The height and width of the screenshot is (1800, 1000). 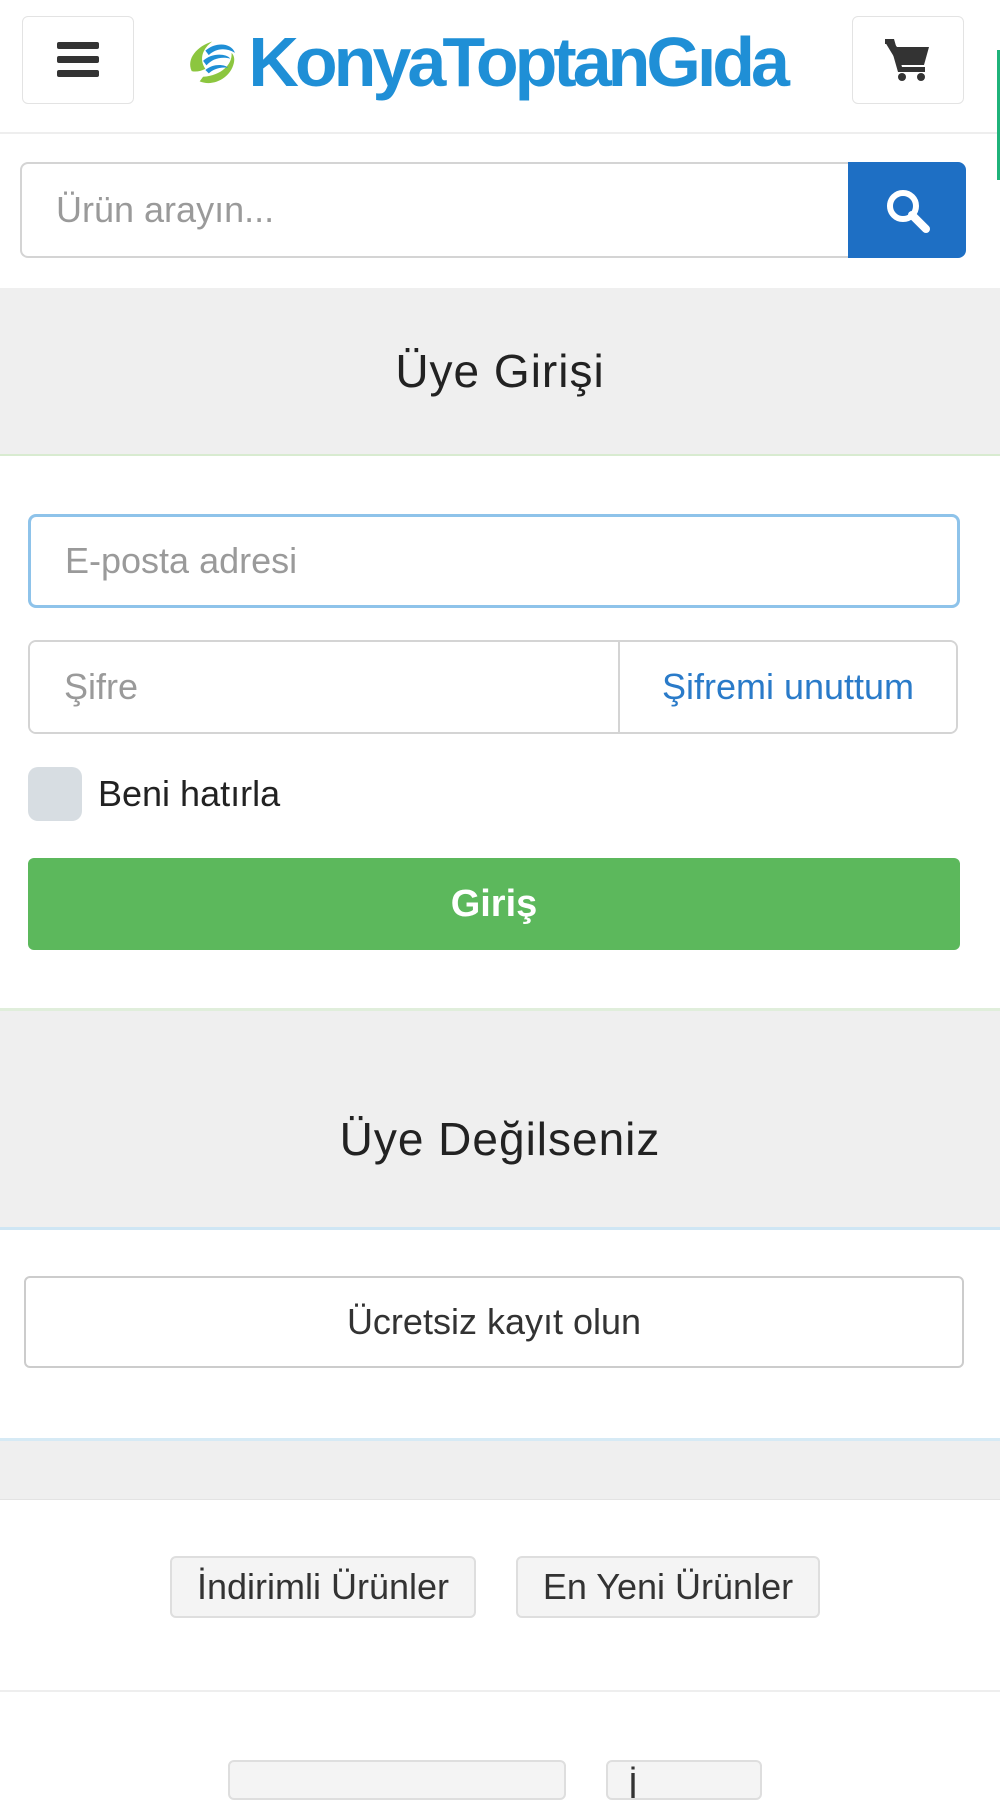 I want to click on password-field, so click(x=325, y=687).